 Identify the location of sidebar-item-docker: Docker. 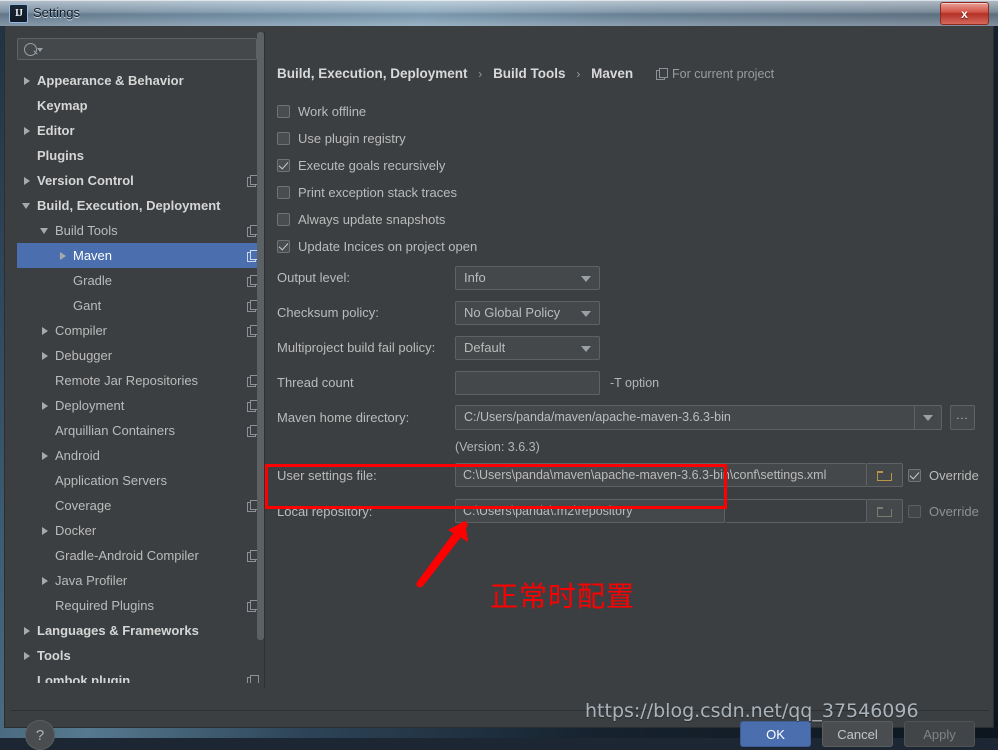
(140, 530).